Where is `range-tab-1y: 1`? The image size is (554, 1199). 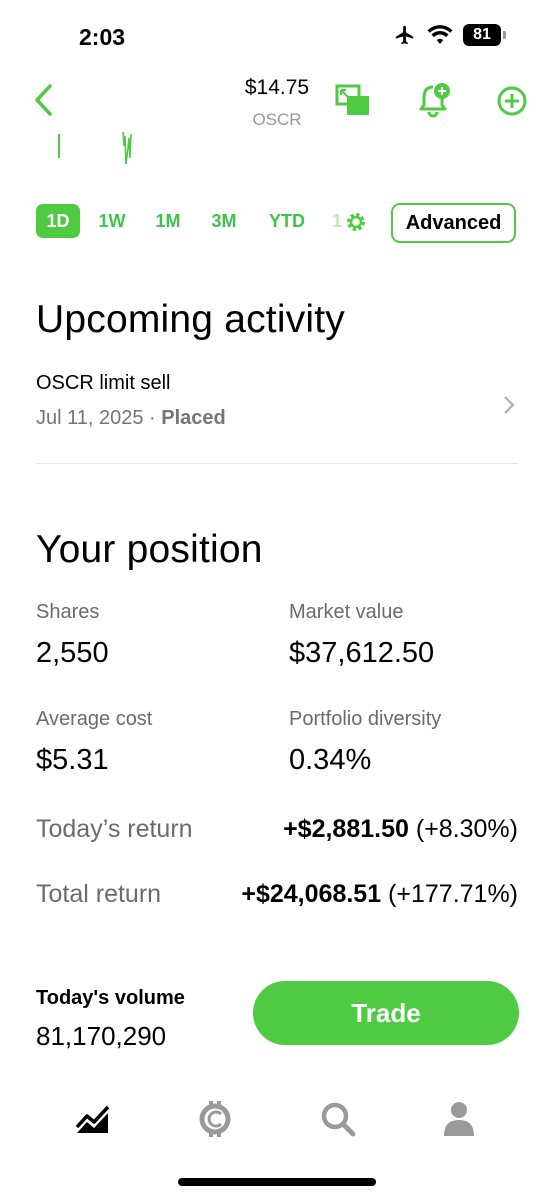 range-tab-1y: 1 is located at coordinates (337, 221).